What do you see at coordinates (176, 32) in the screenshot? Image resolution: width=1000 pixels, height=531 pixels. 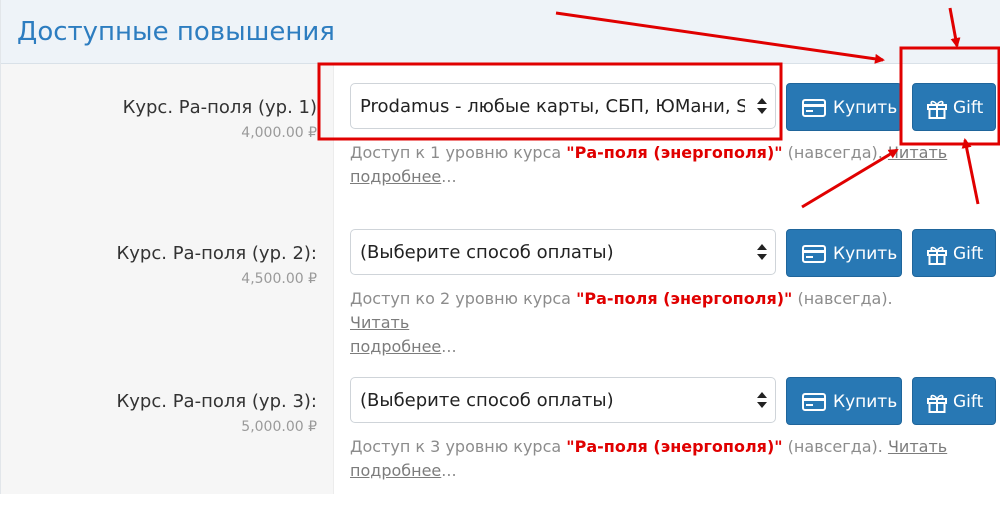 I see `panel-title: Доступные повышения` at bounding box center [176, 32].